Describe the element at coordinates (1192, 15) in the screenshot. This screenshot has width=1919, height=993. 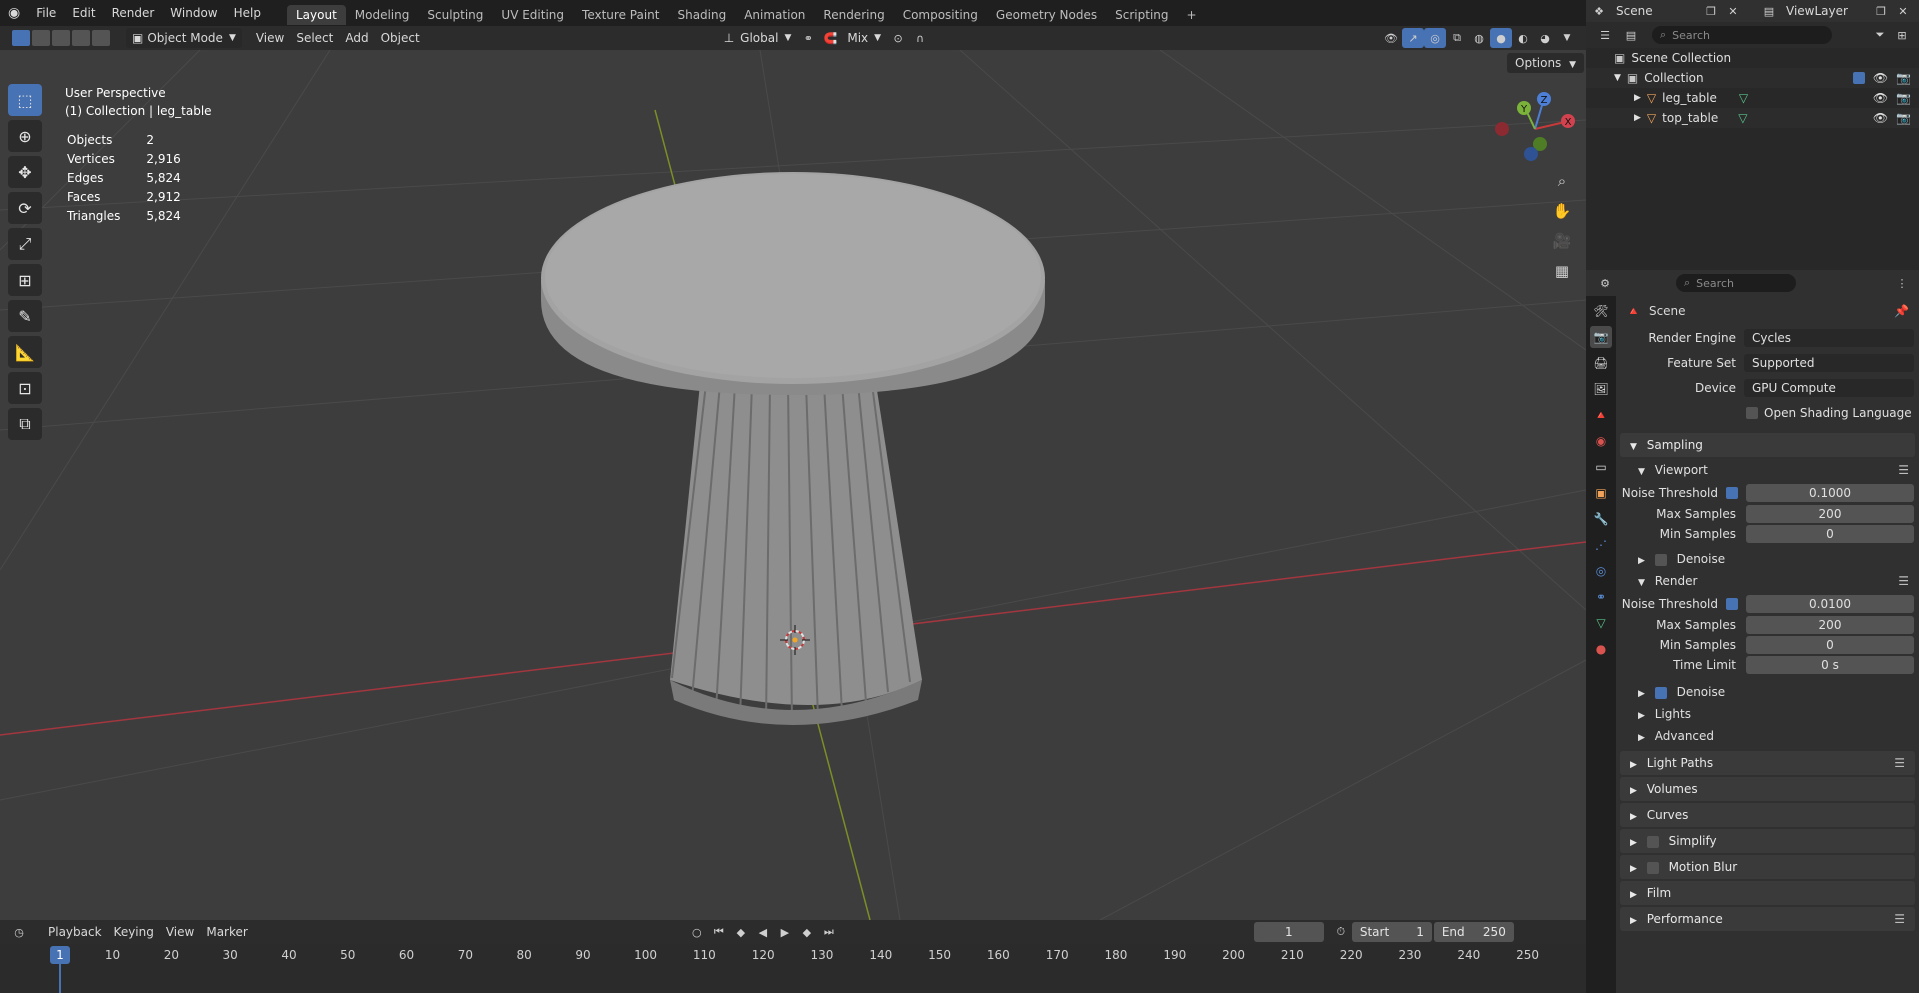
I see `add-workspace-button: +` at that location.